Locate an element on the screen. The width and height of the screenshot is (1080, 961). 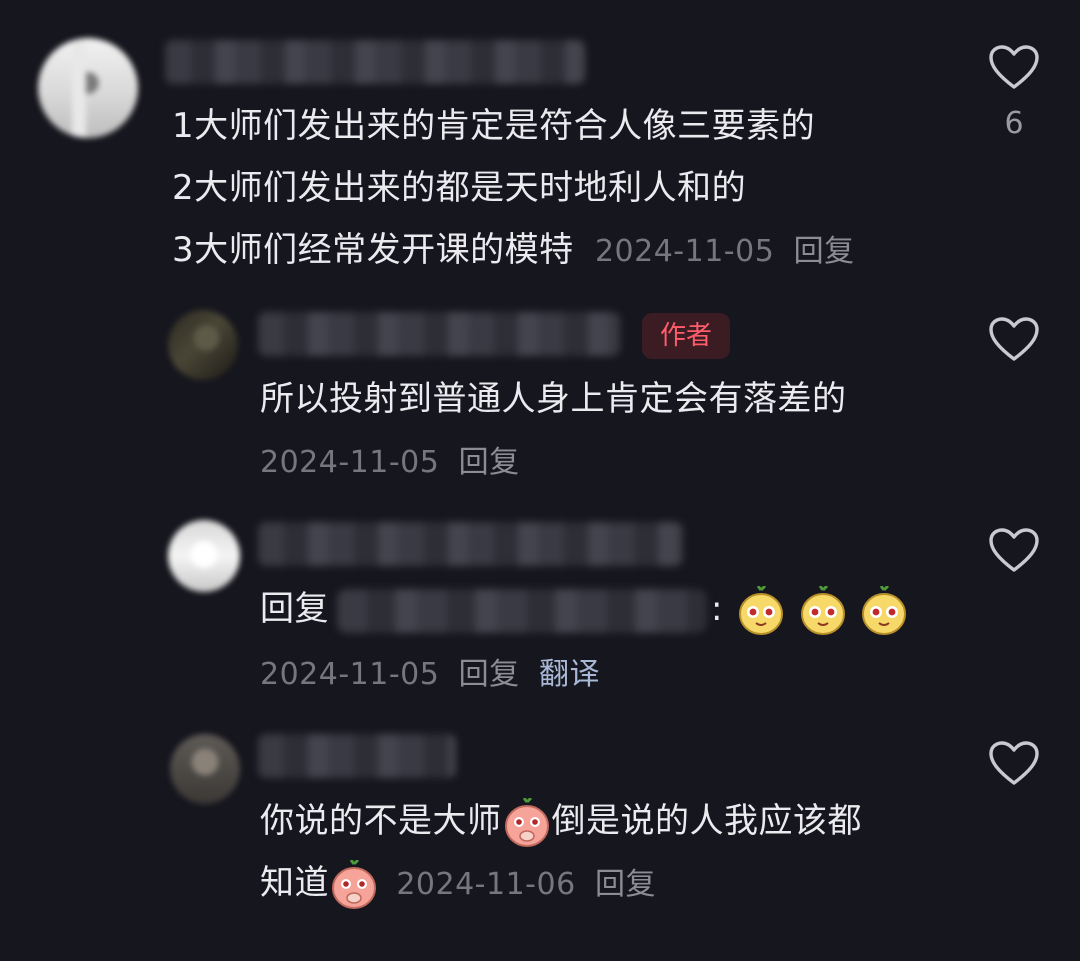
like-count: 6 is located at coordinates (1014, 123).